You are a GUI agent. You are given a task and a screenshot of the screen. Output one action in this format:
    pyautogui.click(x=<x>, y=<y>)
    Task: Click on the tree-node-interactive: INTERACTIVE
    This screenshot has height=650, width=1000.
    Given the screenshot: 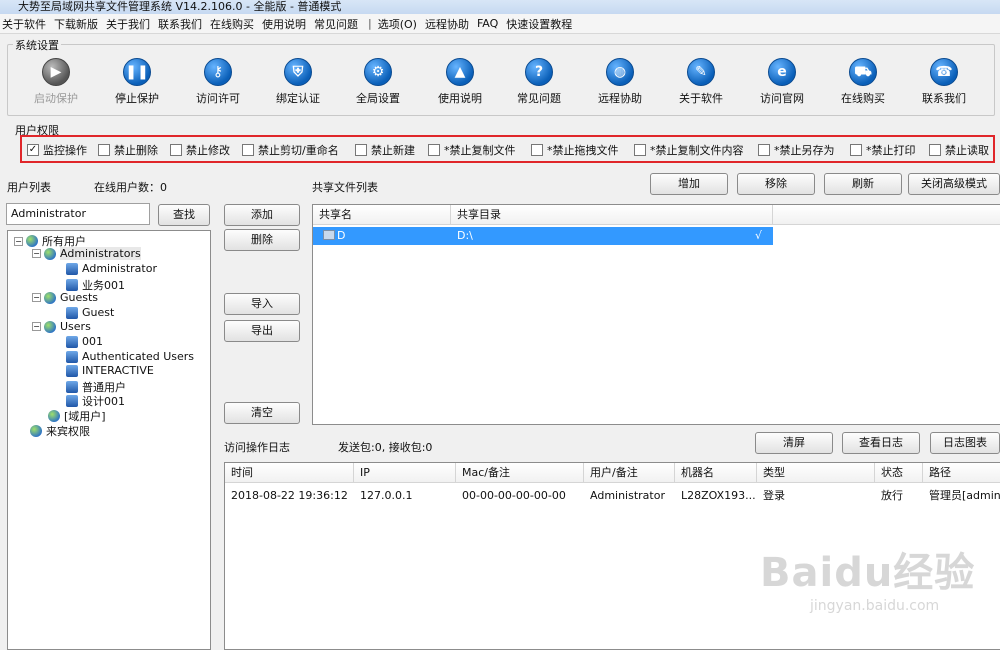 What is the action you would take?
    pyautogui.click(x=110, y=370)
    